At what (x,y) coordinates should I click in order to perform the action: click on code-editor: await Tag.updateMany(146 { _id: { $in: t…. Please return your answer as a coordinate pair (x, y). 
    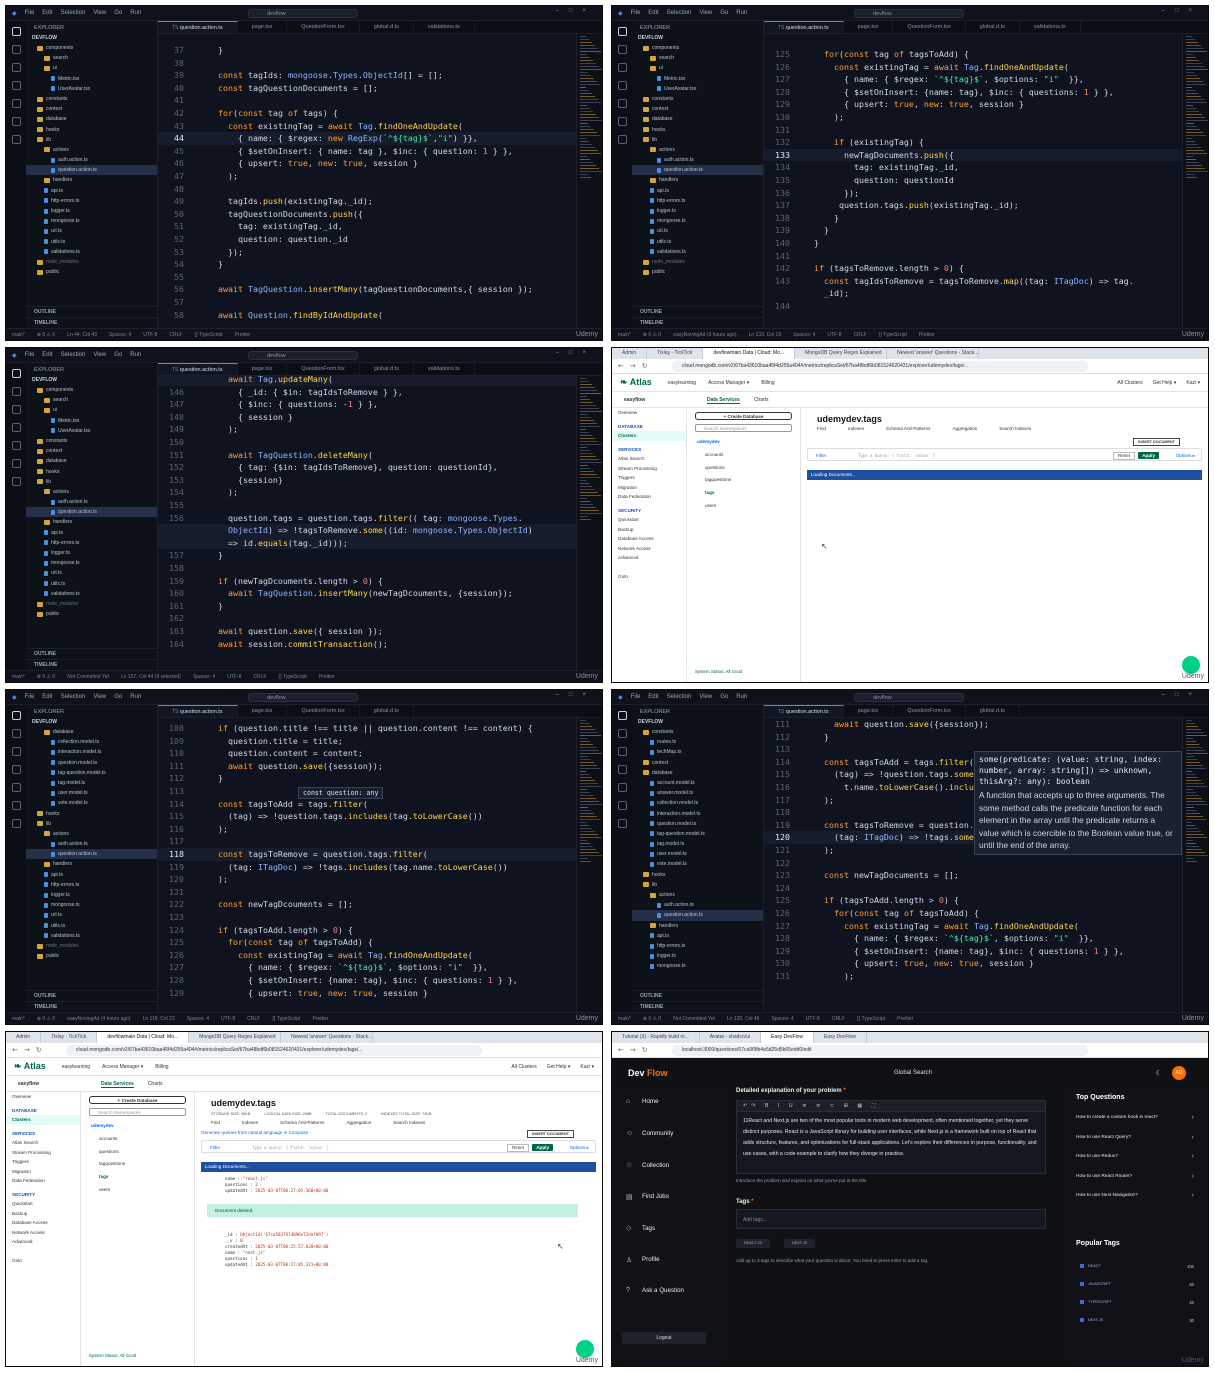
    Looking at the image, I should click on (367, 523).